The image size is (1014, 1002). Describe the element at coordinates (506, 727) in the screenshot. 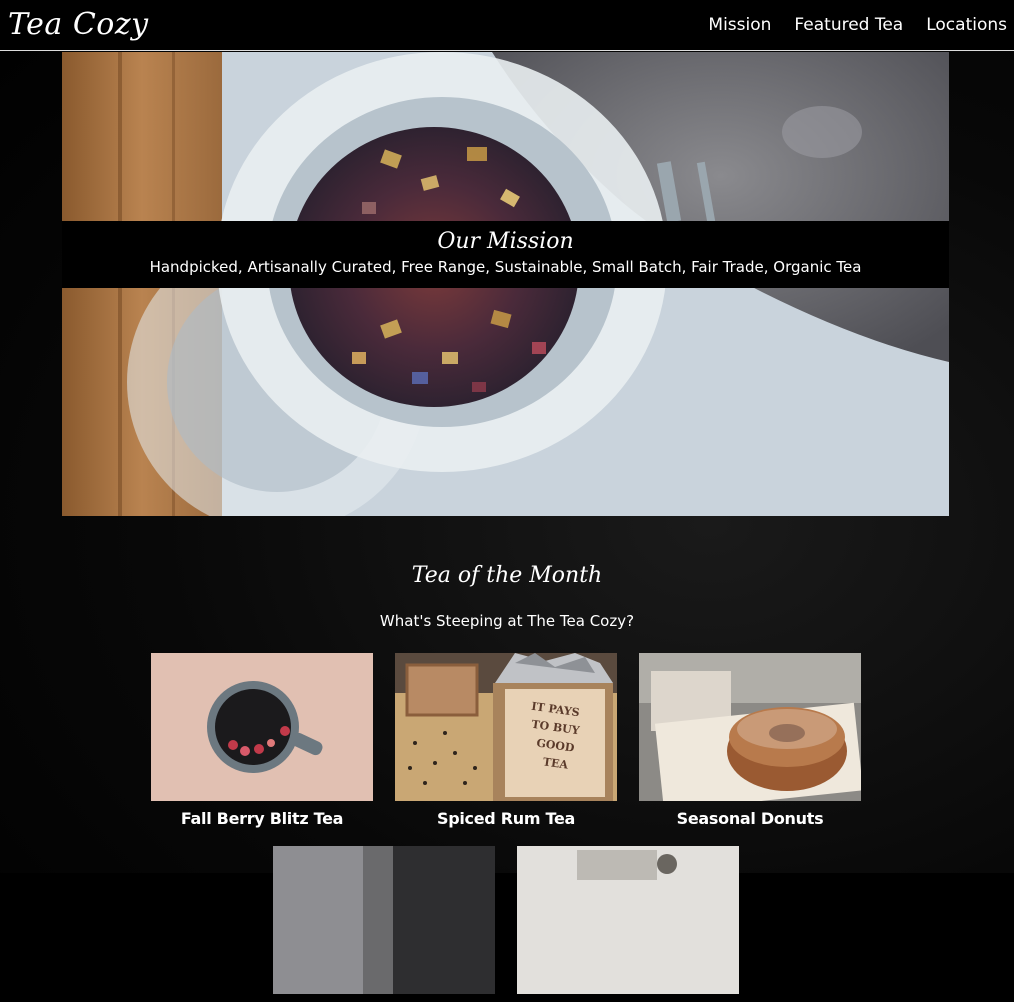

I see `tea-box-photo: IT PAYS TO BUY GOOD TEA` at that location.